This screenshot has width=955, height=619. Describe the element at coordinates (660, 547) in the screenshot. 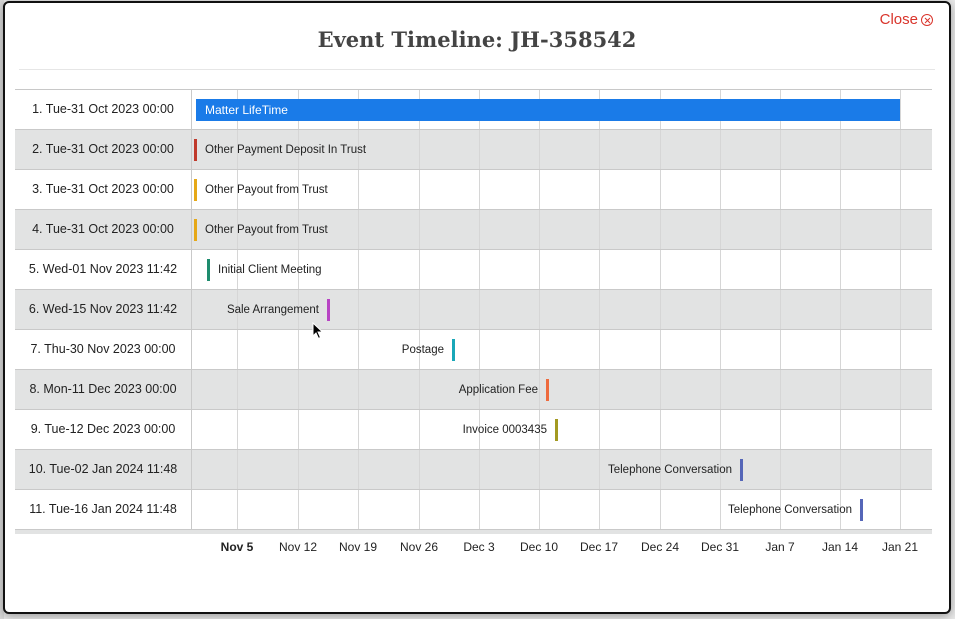

I see `axis-tick-label: Dec 24` at that location.